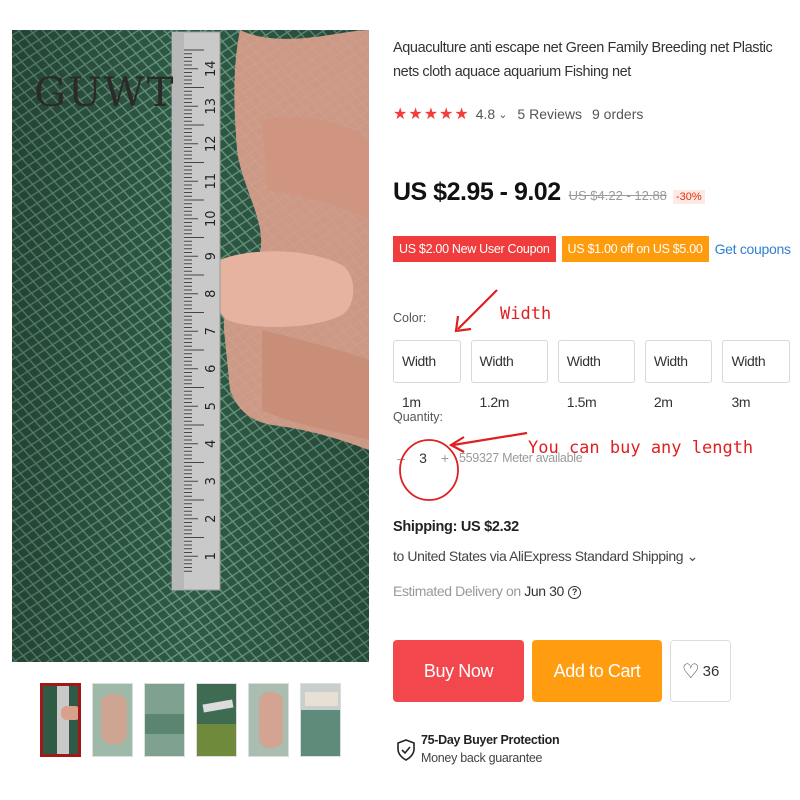  I want to click on protection-title: 75-Day Buyer Protection, so click(490, 740).